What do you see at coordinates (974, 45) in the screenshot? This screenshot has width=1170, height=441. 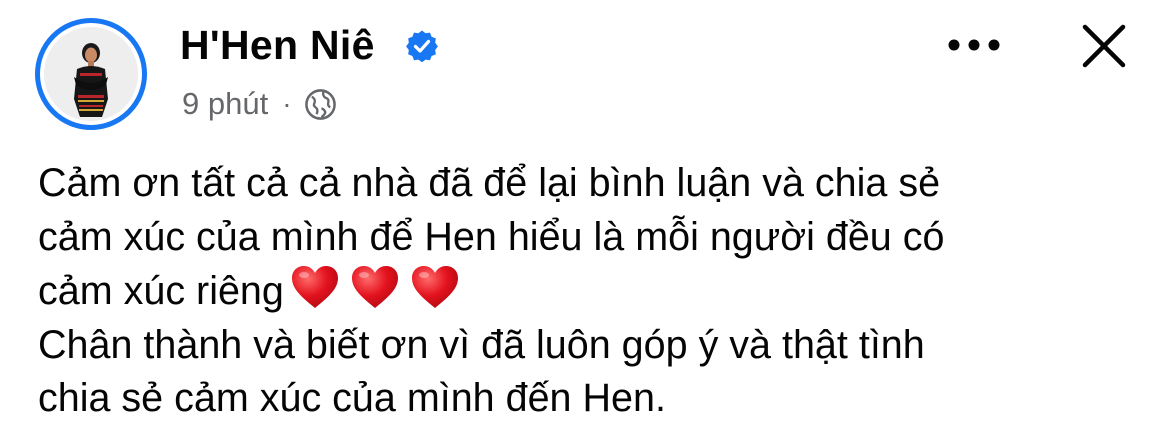 I see `more-horizontal-icon` at bounding box center [974, 45].